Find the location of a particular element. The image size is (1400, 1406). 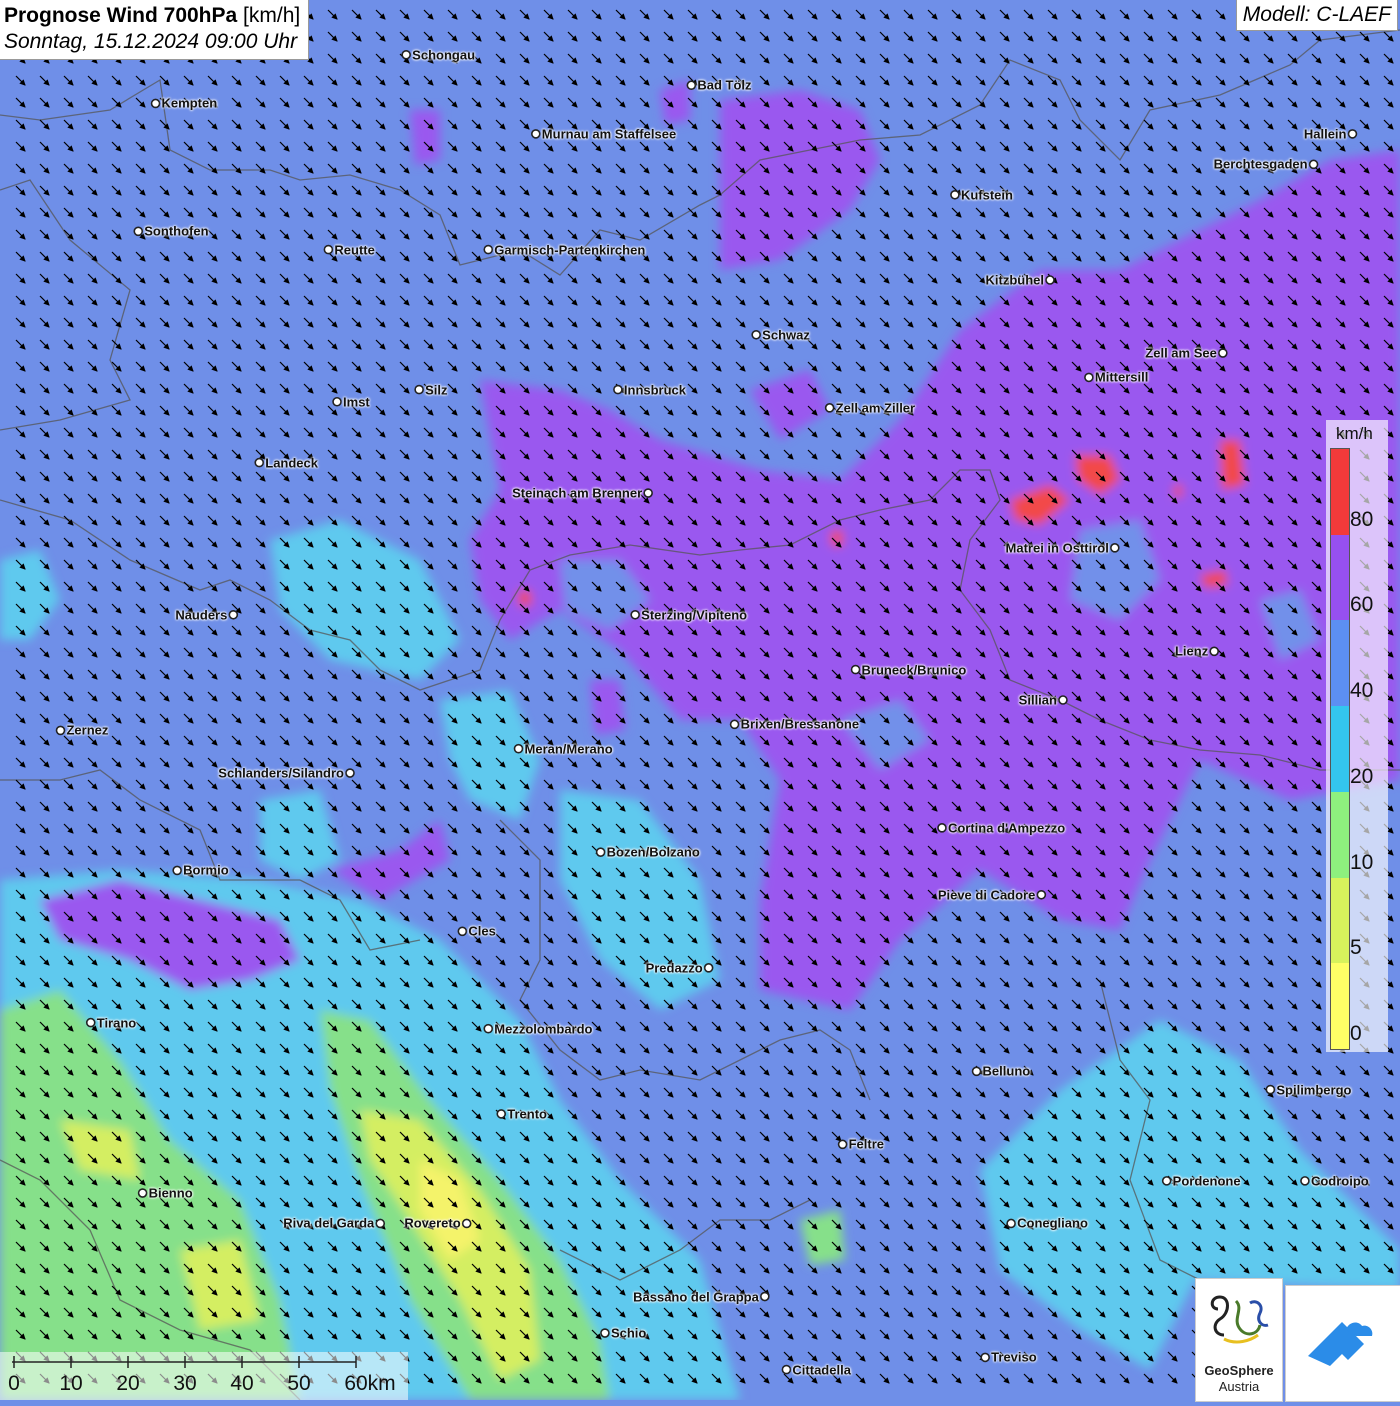

scale-bar: 0 10 20 30 40 50 60km is located at coordinates (204, 1376).